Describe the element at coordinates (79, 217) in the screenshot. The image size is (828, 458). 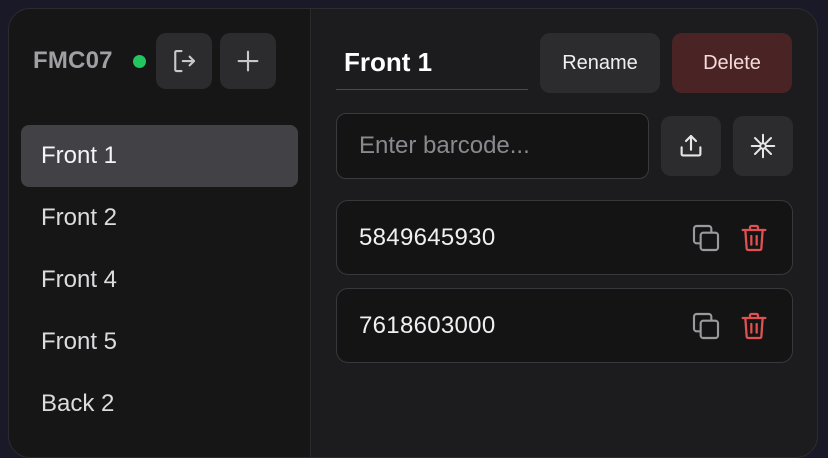
I see `sidebar-item-label: Front 2` at that location.